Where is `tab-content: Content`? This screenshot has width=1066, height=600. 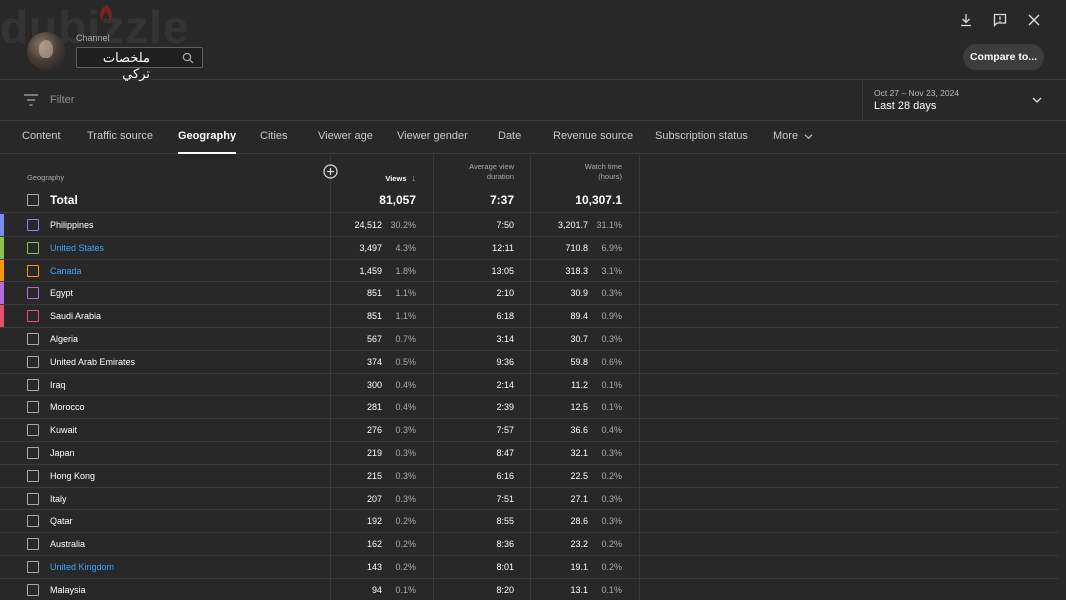
tab-content: Content is located at coordinates (41, 136).